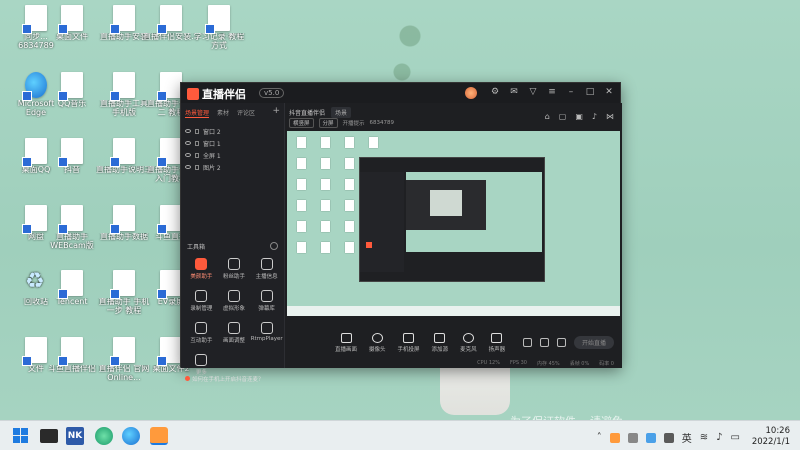 The image size is (800, 450). Describe the element at coordinates (234, 301) in the screenshot. I see `tool-avatar: 虚拟形象` at that location.